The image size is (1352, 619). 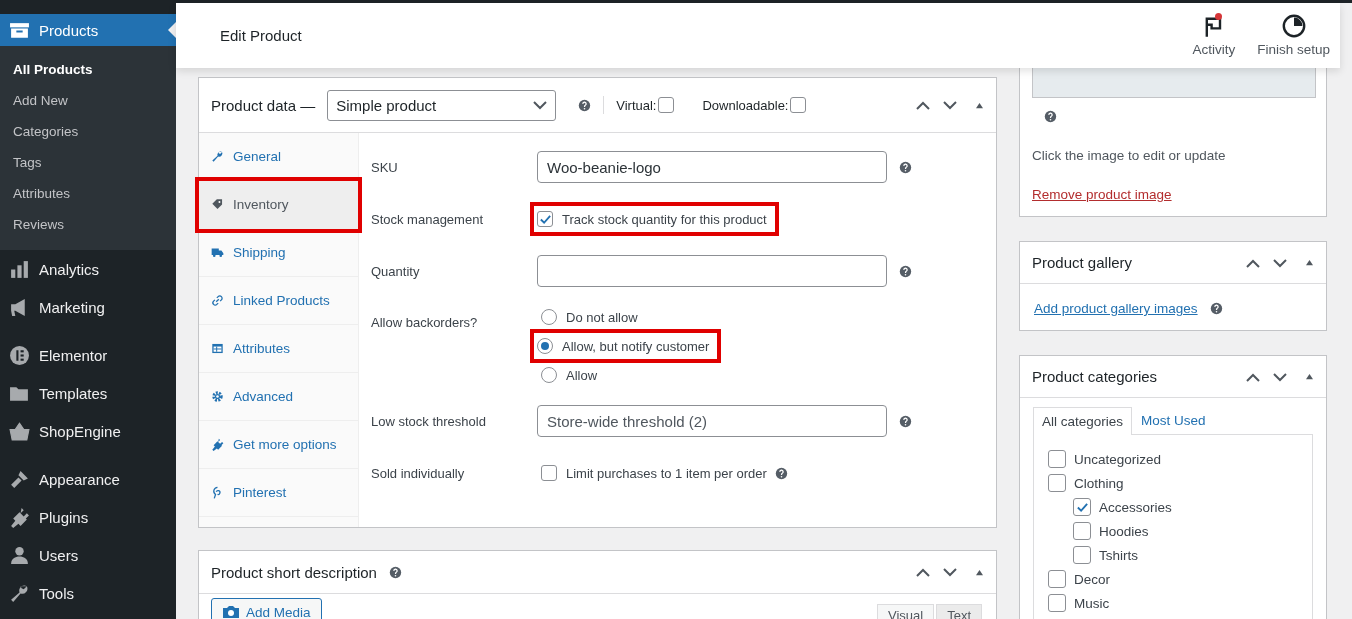 What do you see at coordinates (88, 393) in the screenshot?
I see `menu-item: Templates` at bounding box center [88, 393].